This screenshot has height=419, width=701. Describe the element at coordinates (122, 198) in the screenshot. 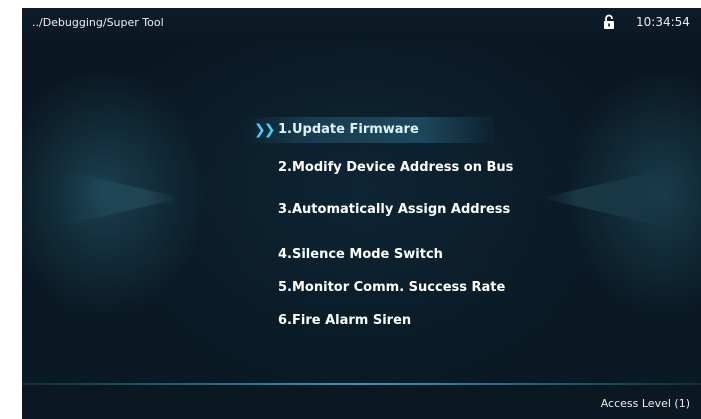

I see `left-decoration` at that location.